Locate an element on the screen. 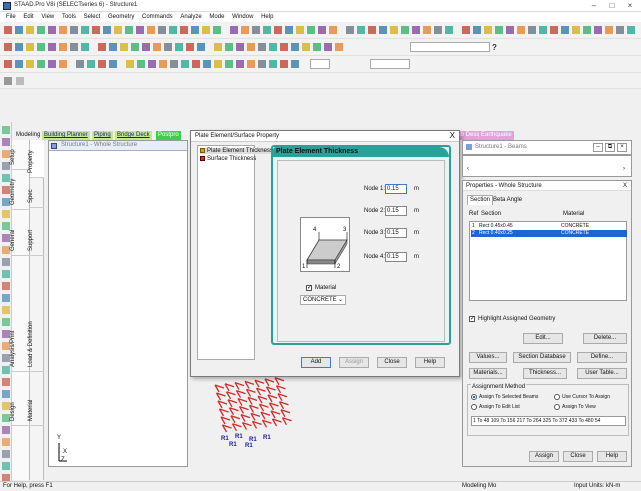  radio-selected-beams is located at coordinates (474, 397).